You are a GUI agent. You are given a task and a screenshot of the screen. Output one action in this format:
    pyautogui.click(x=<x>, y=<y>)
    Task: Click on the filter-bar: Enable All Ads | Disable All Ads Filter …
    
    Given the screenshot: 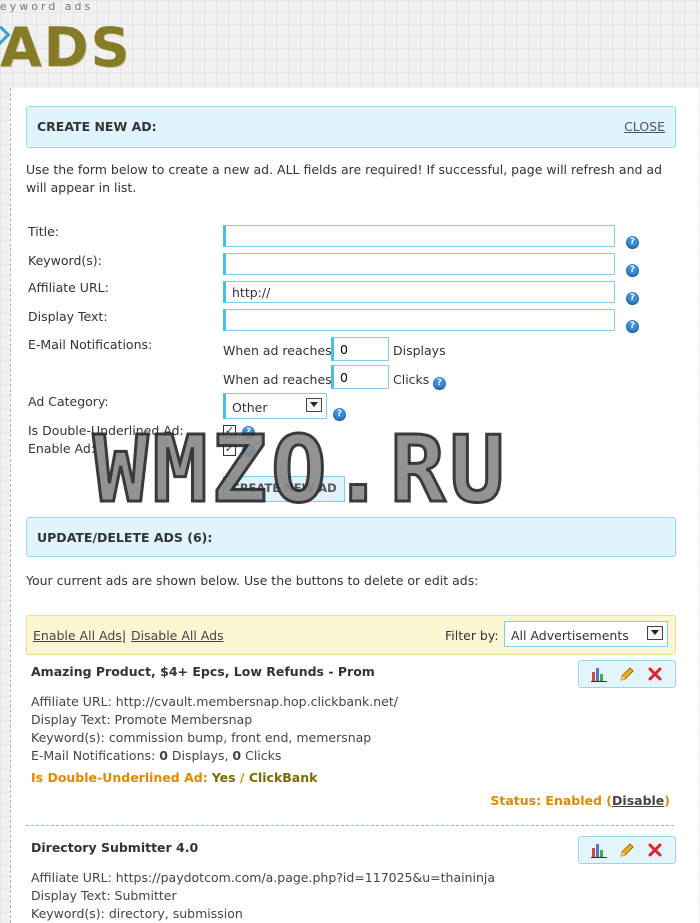 What is the action you would take?
    pyautogui.click(x=351, y=635)
    